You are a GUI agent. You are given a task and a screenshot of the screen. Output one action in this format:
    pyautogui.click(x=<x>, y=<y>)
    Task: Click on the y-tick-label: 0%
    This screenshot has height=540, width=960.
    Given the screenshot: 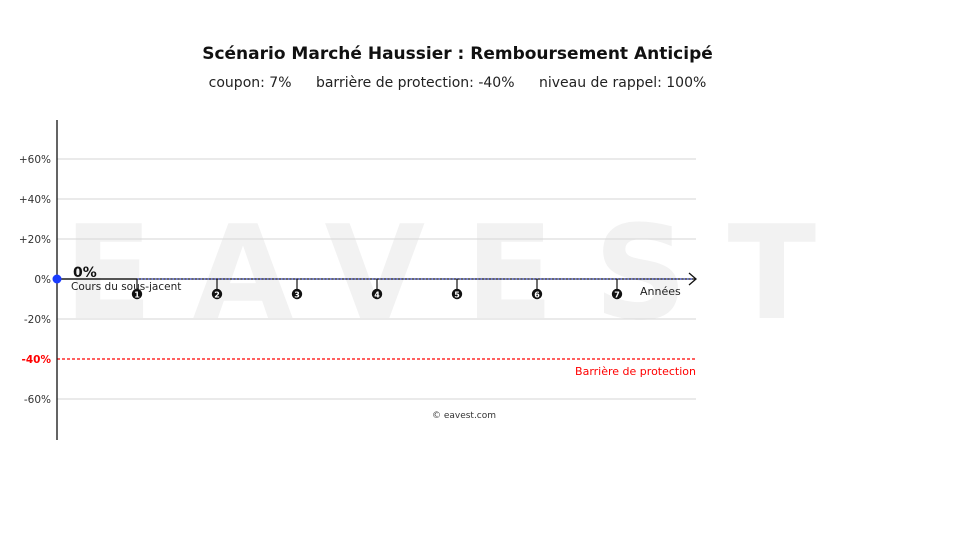 What is the action you would take?
    pyautogui.click(x=42, y=280)
    